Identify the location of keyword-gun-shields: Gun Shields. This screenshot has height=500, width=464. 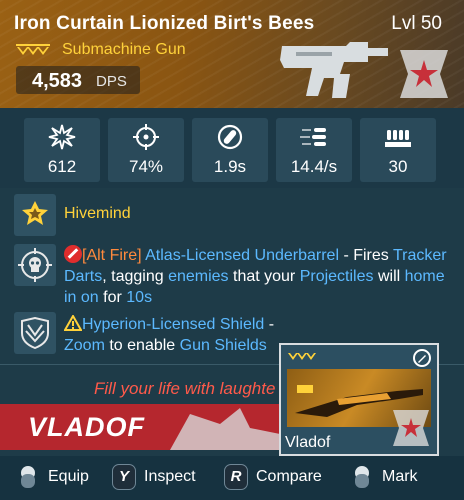
(223, 345).